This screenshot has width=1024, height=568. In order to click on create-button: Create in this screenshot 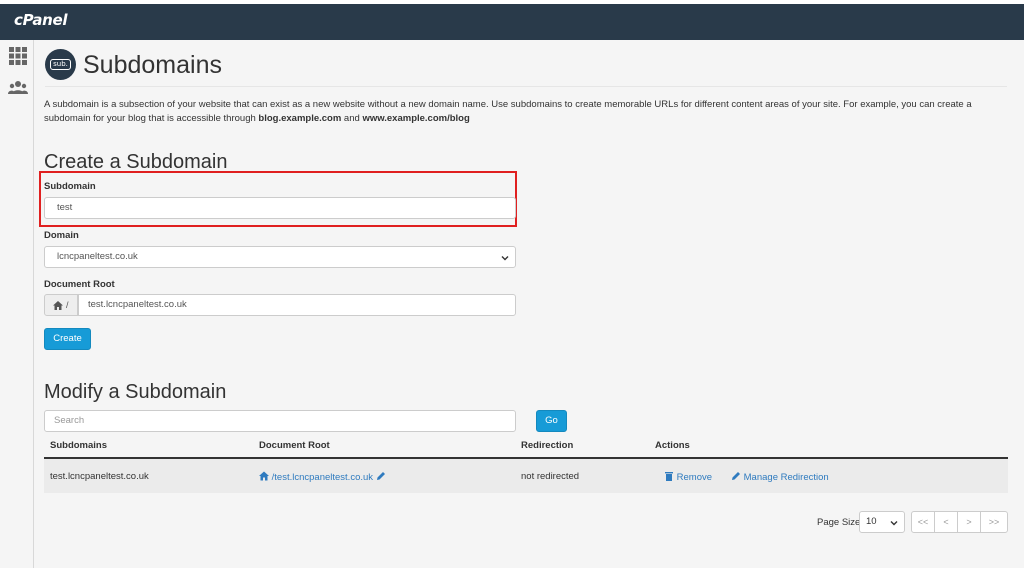, I will do `click(67, 339)`.